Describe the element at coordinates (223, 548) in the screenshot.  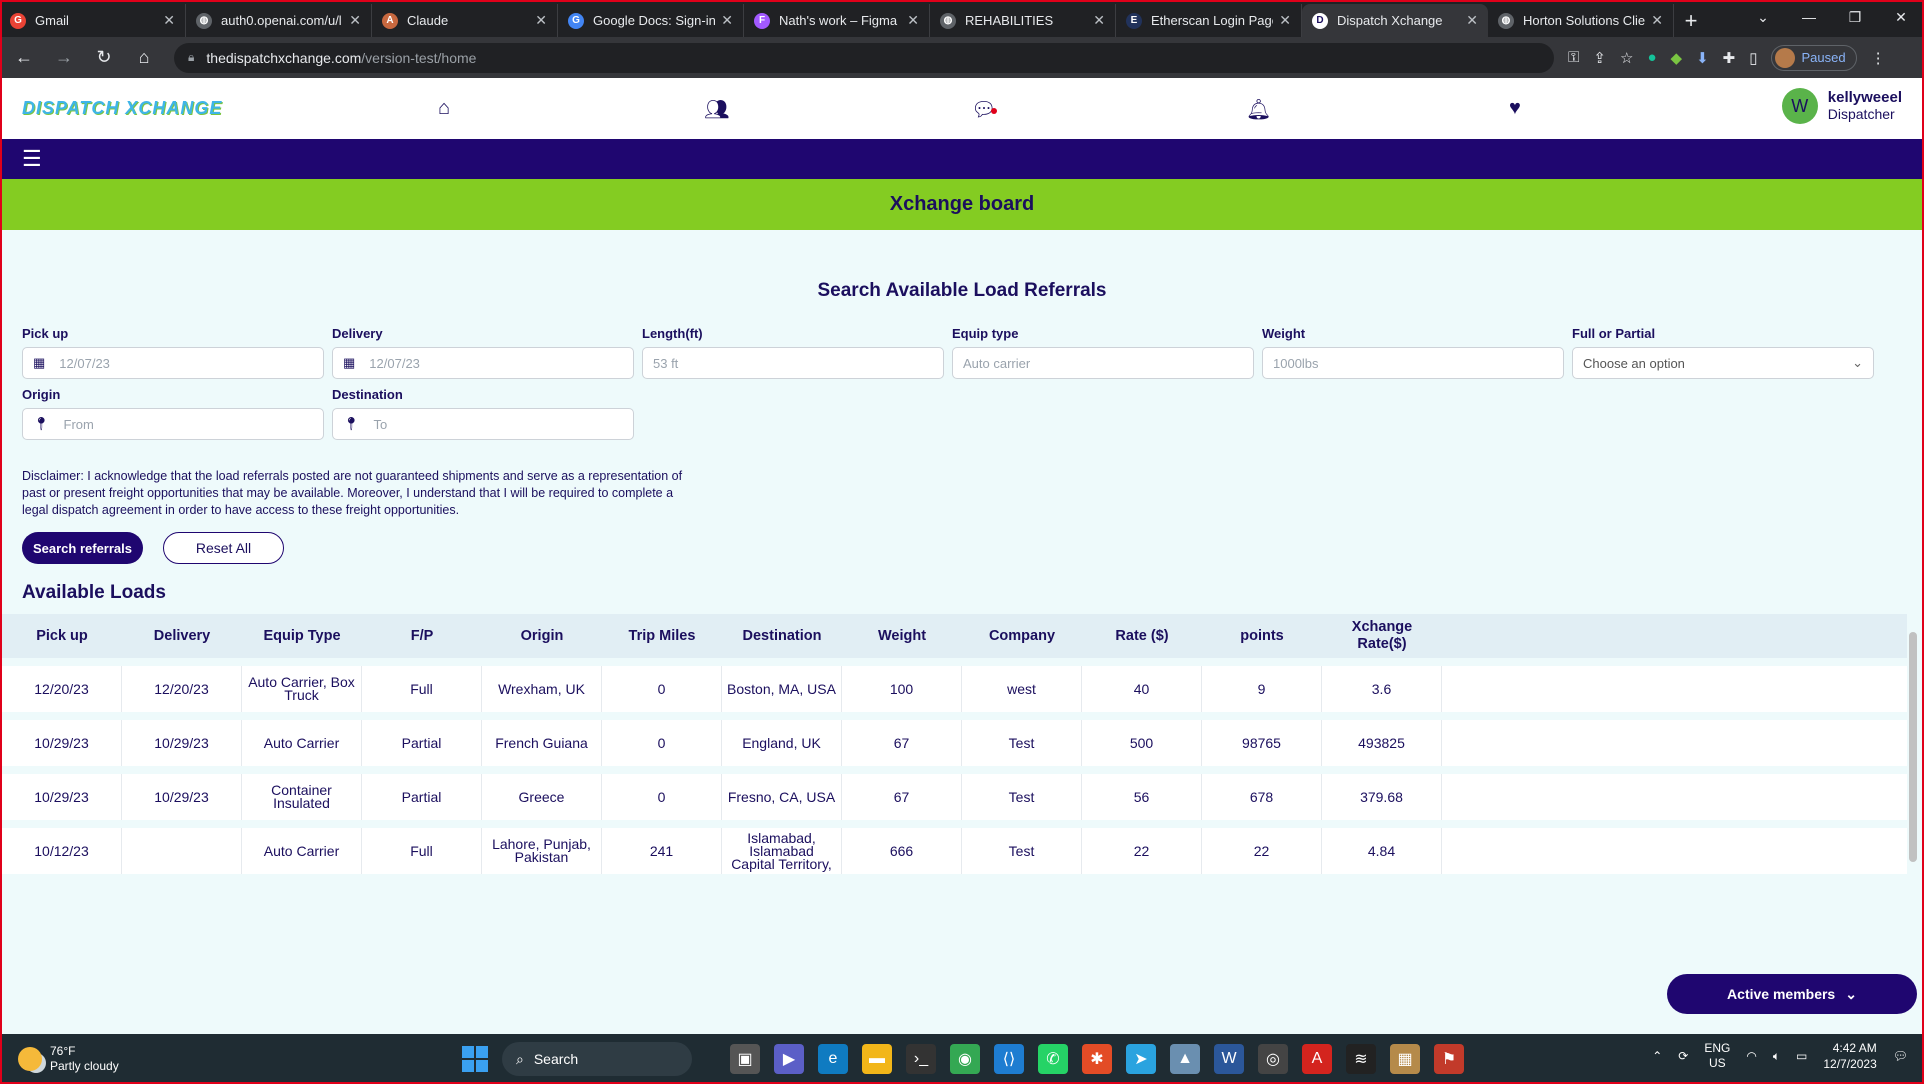
I see `reset-all-button: Reset All` at that location.